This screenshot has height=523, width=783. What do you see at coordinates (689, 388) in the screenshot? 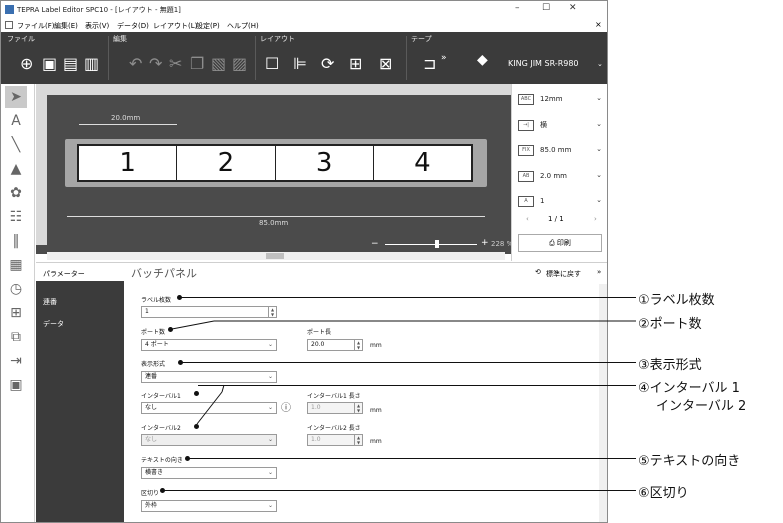
I see `callout-interval-1: ④インターバル 1` at bounding box center [689, 388].